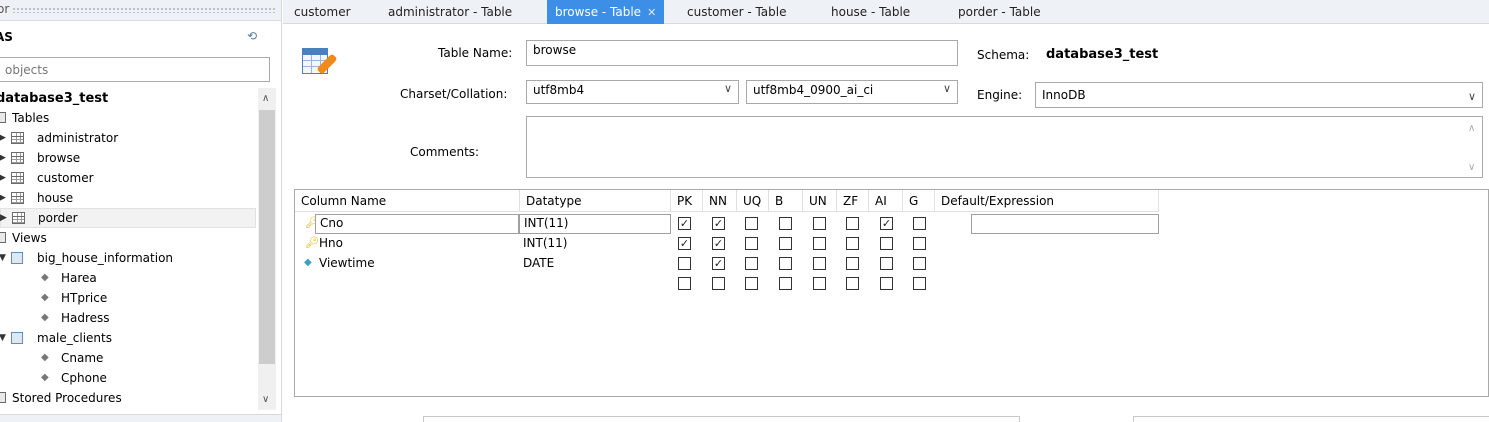 This screenshot has width=1489, height=422. I want to click on tab-administrator-table: administrator - Table, so click(450, 12).